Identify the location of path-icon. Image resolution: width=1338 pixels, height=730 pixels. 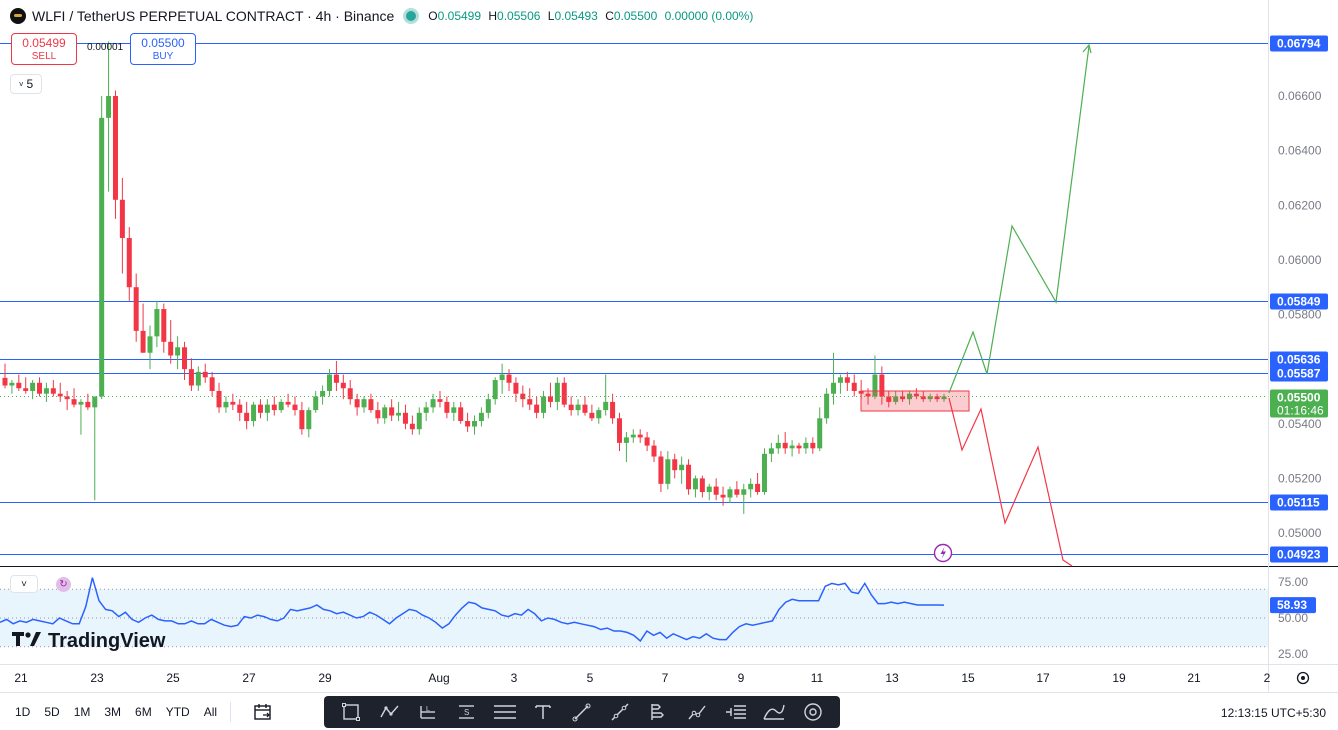
(390, 712).